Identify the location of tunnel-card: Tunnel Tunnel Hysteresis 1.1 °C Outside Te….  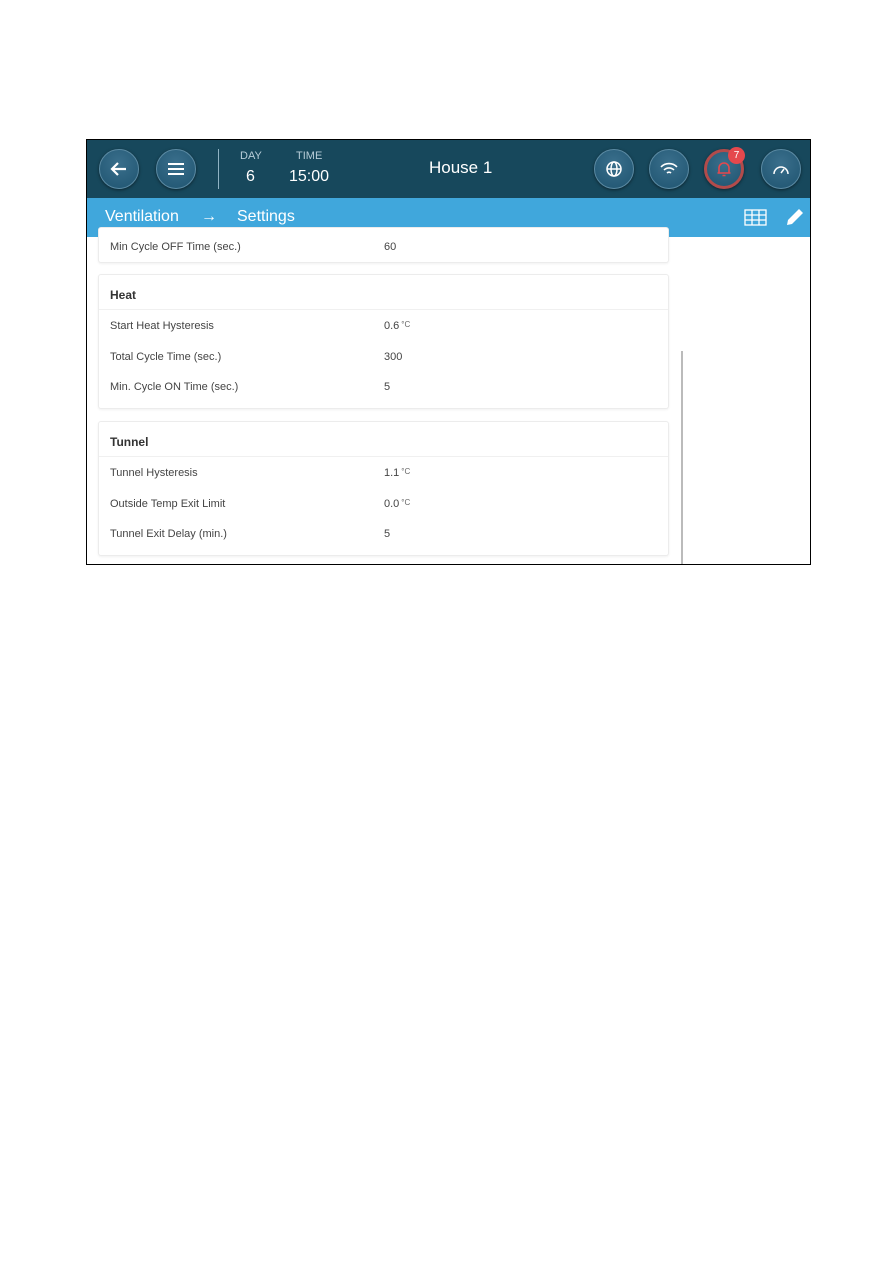
(383, 488).